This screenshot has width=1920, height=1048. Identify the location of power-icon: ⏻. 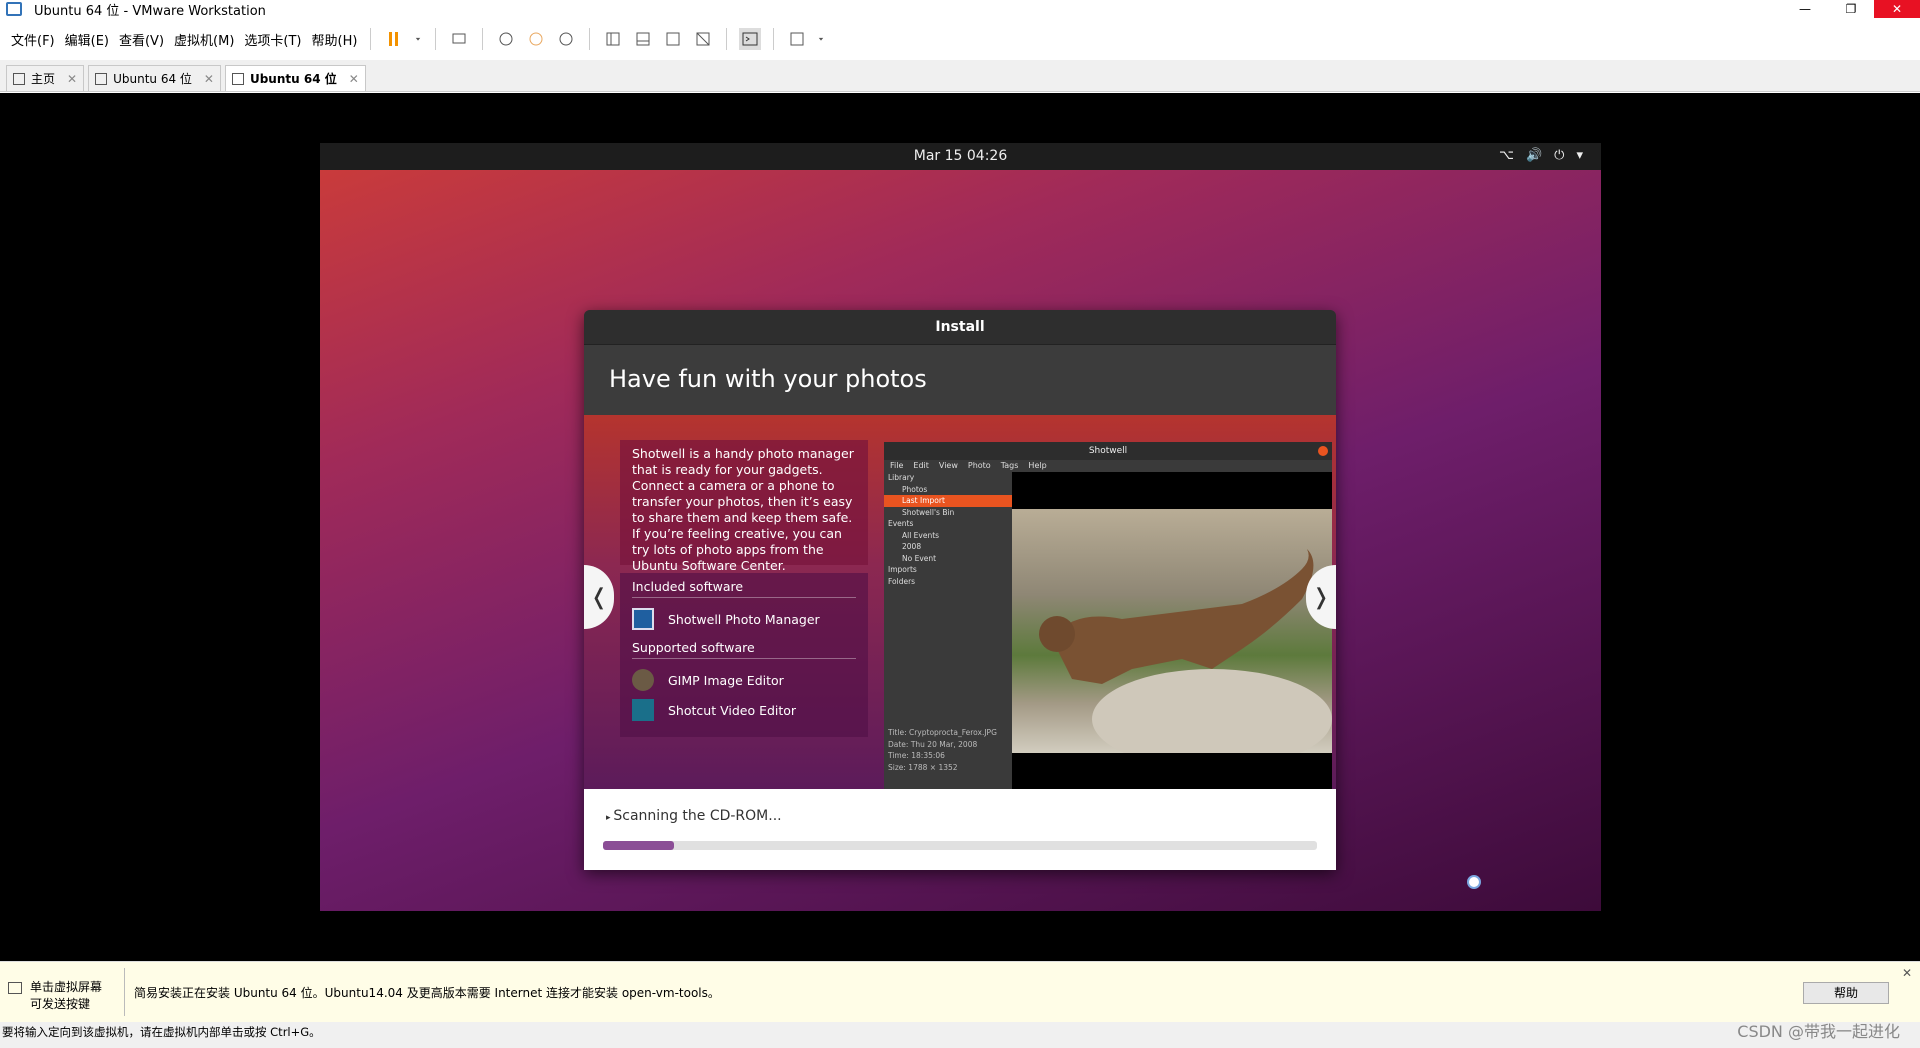
(1559, 155).